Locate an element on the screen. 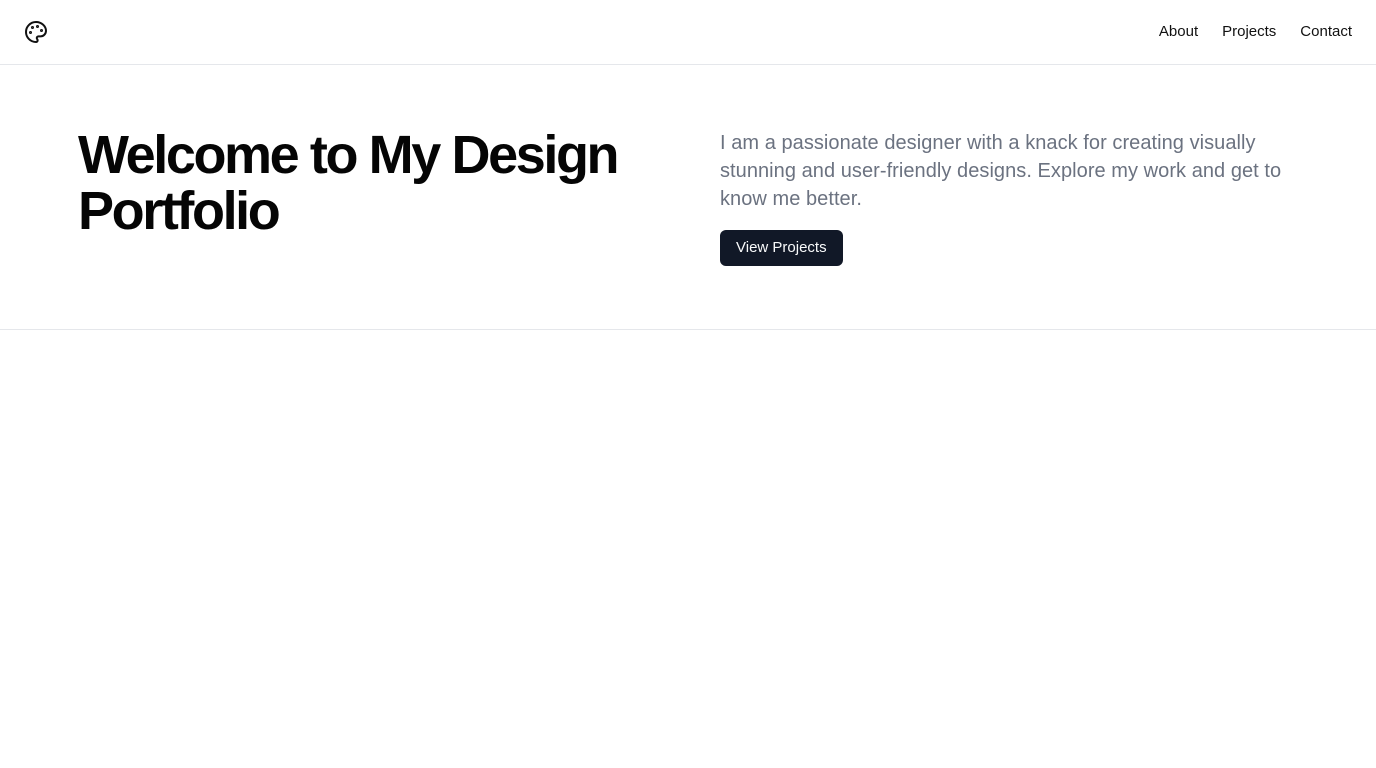 The width and height of the screenshot is (1376, 768). palette-icon is located at coordinates (36, 32).